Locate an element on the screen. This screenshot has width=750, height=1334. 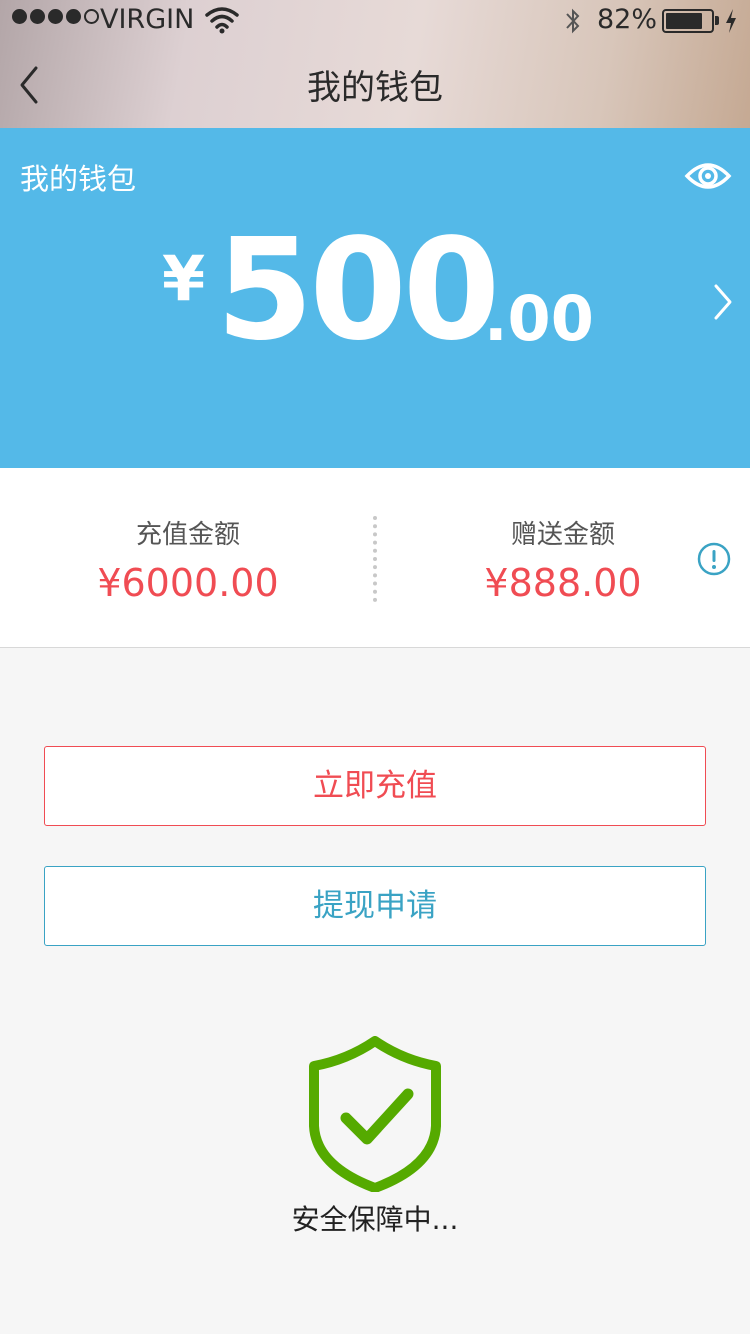
bonus-label: 赠送金额 is located at coordinates (562, 535).